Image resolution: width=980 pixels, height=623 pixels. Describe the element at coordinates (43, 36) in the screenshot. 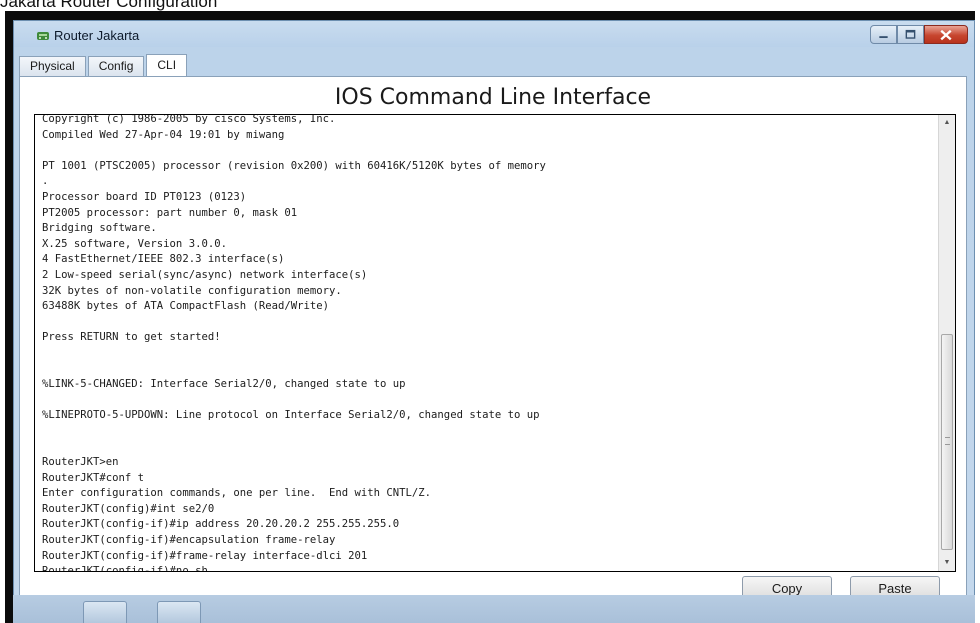

I see `router-icon` at that location.